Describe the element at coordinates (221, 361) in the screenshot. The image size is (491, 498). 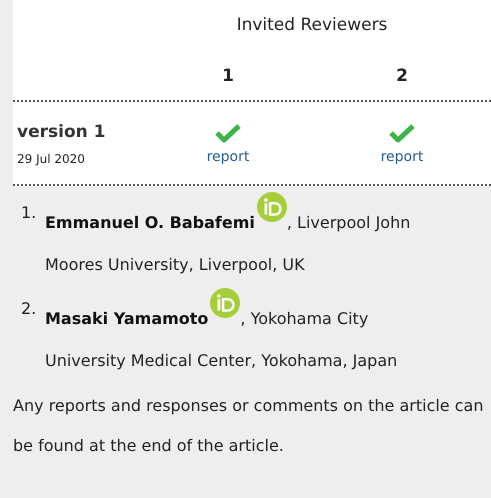
I see `reviewer-affiliation: University Medical Center, Yokohama, Japan` at that location.